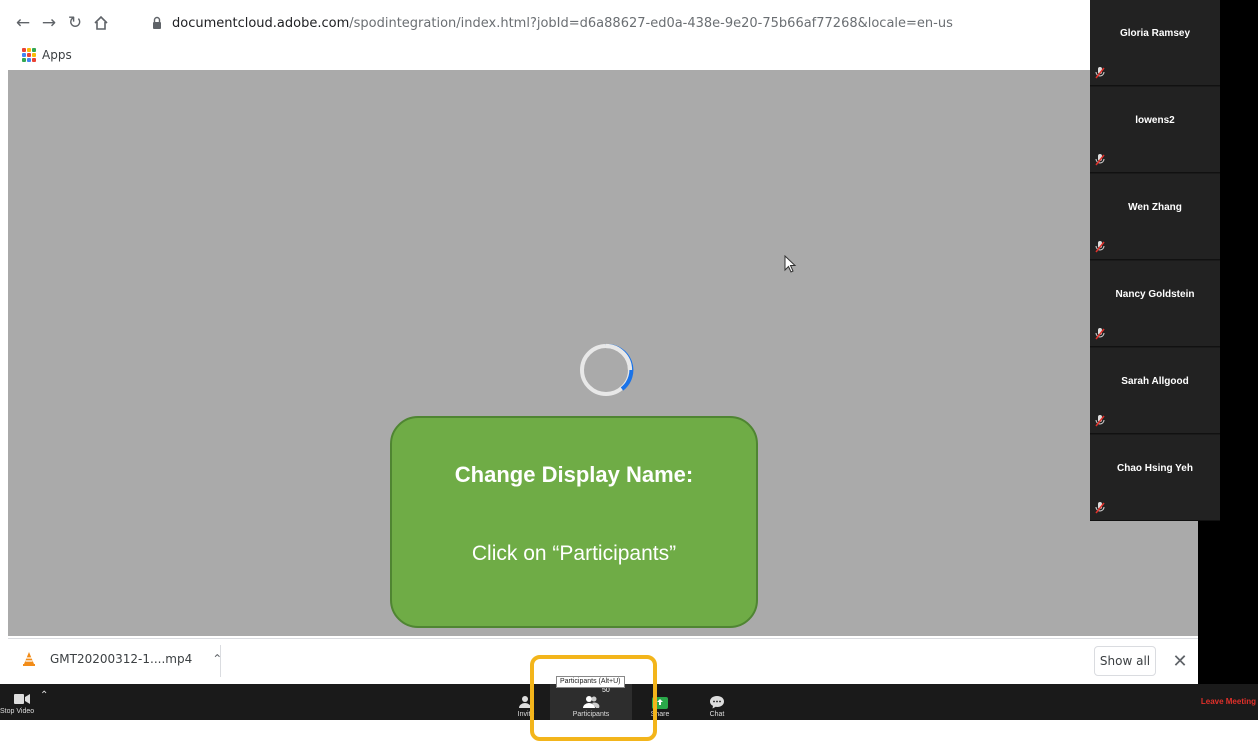 The height and width of the screenshot is (742, 1258). What do you see at coordinates (261, 23) in the screenshot?
I see `url-domain: documentcloud.adobe.com` at bounding box center [261, 23].